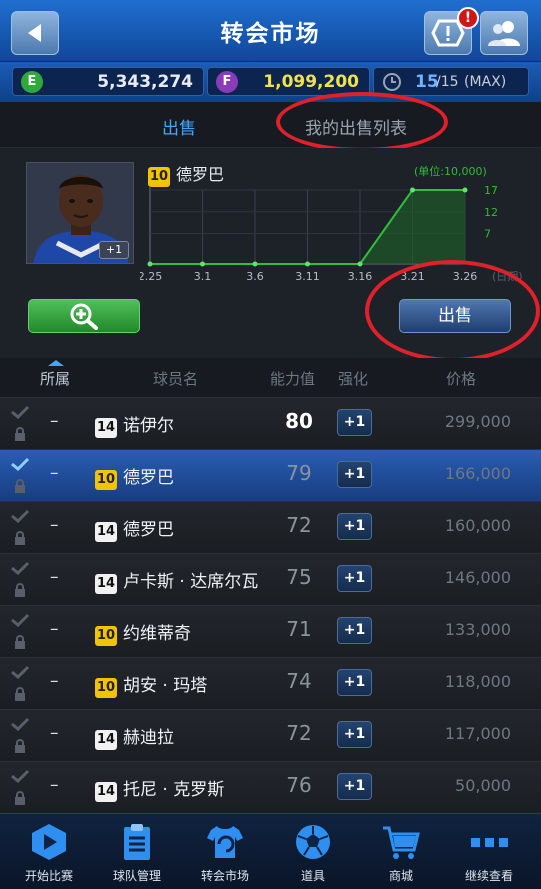 This screenshot has height=889, width=541. I want to click on nav-label: 商城, so click(400, 876).